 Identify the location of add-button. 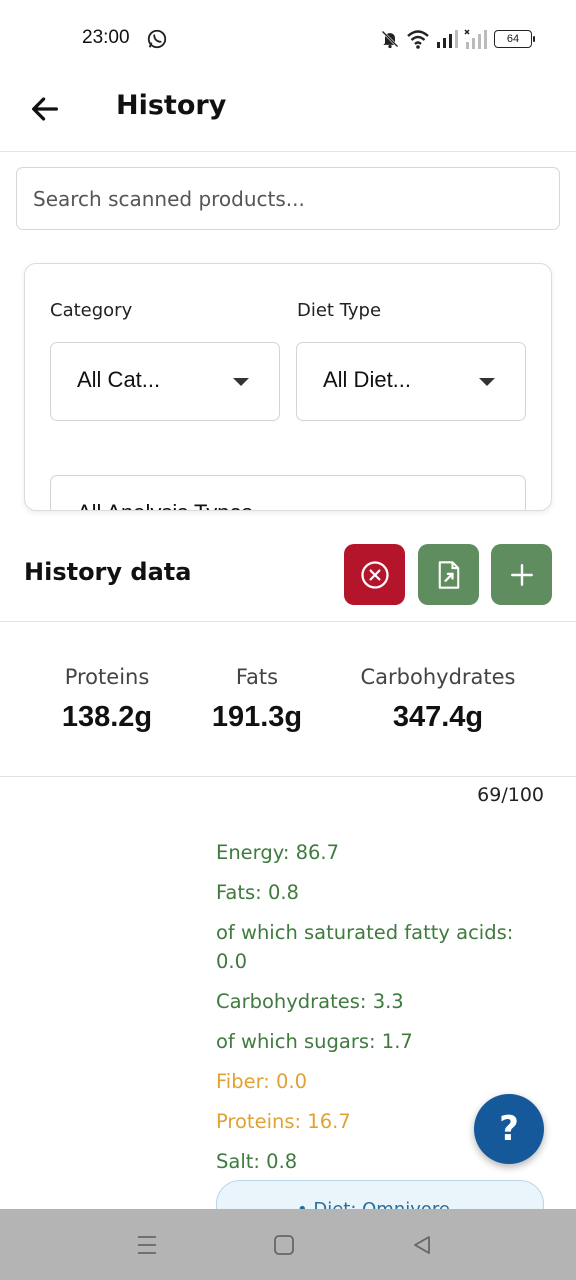
(521, 574).